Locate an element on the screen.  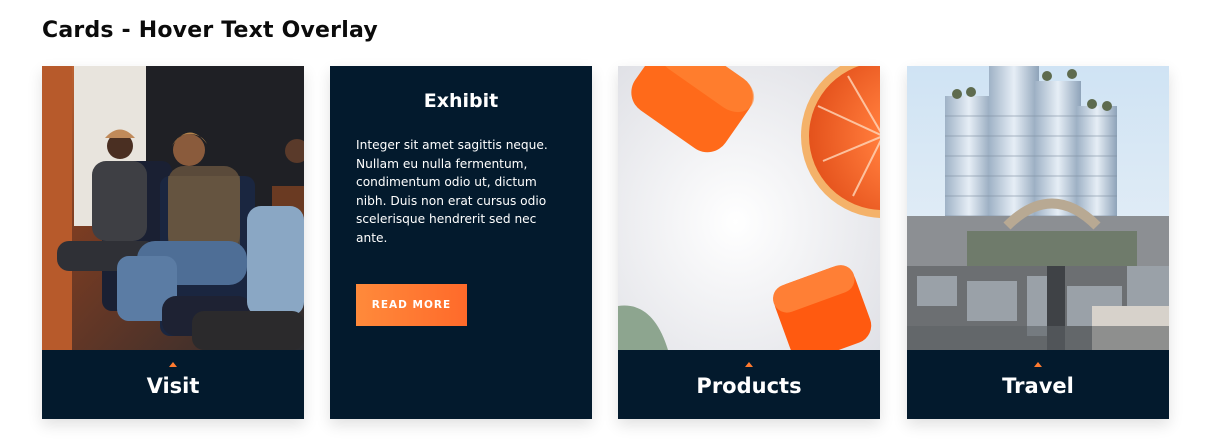
card-footer: Visit is located at coordinates (173, 384).